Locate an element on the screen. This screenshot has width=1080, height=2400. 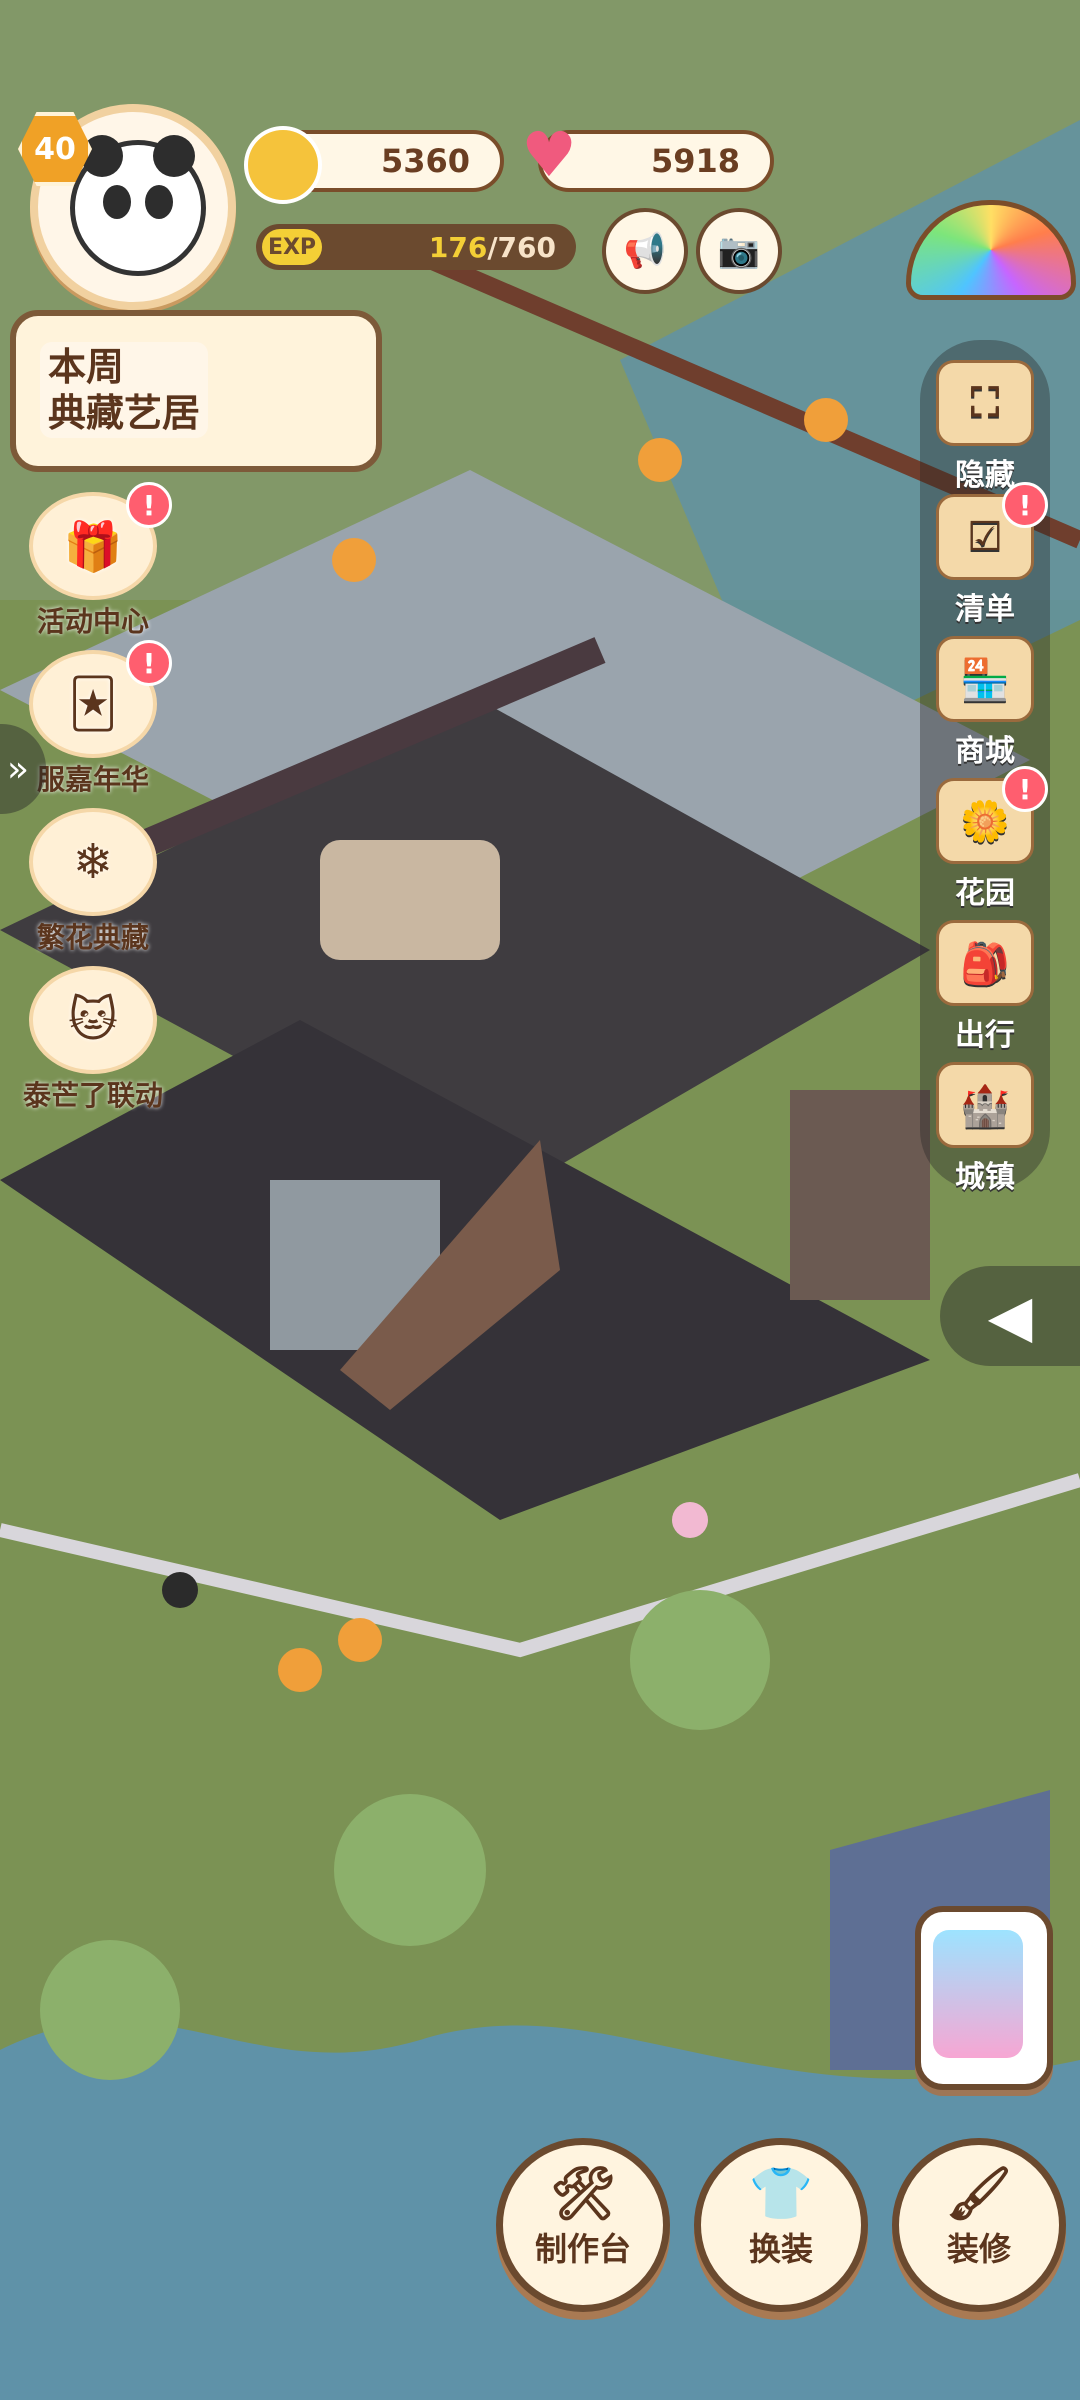
workbench-label: 制作台 is located at coordinates (582, 2249).